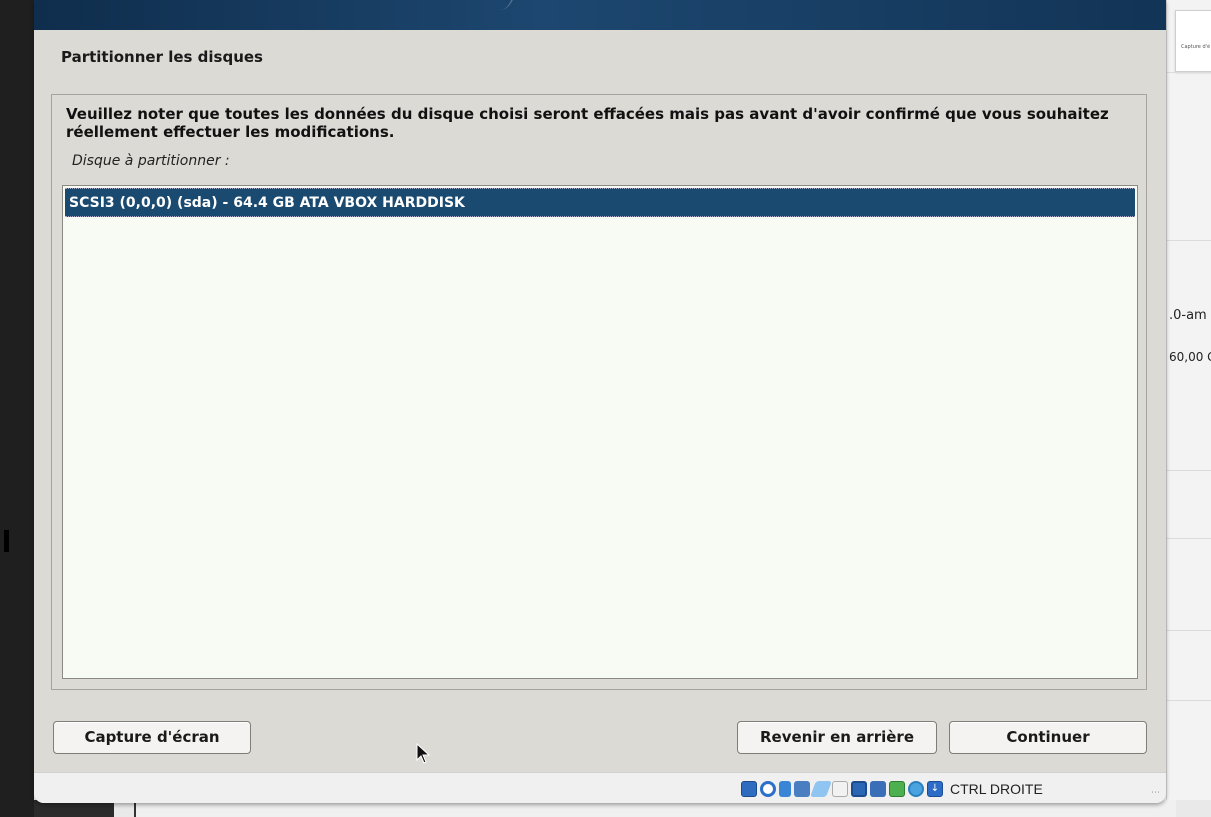  Describe the element at coordinates (802, 789) in the screenshot. I see `network-icon` at that location.